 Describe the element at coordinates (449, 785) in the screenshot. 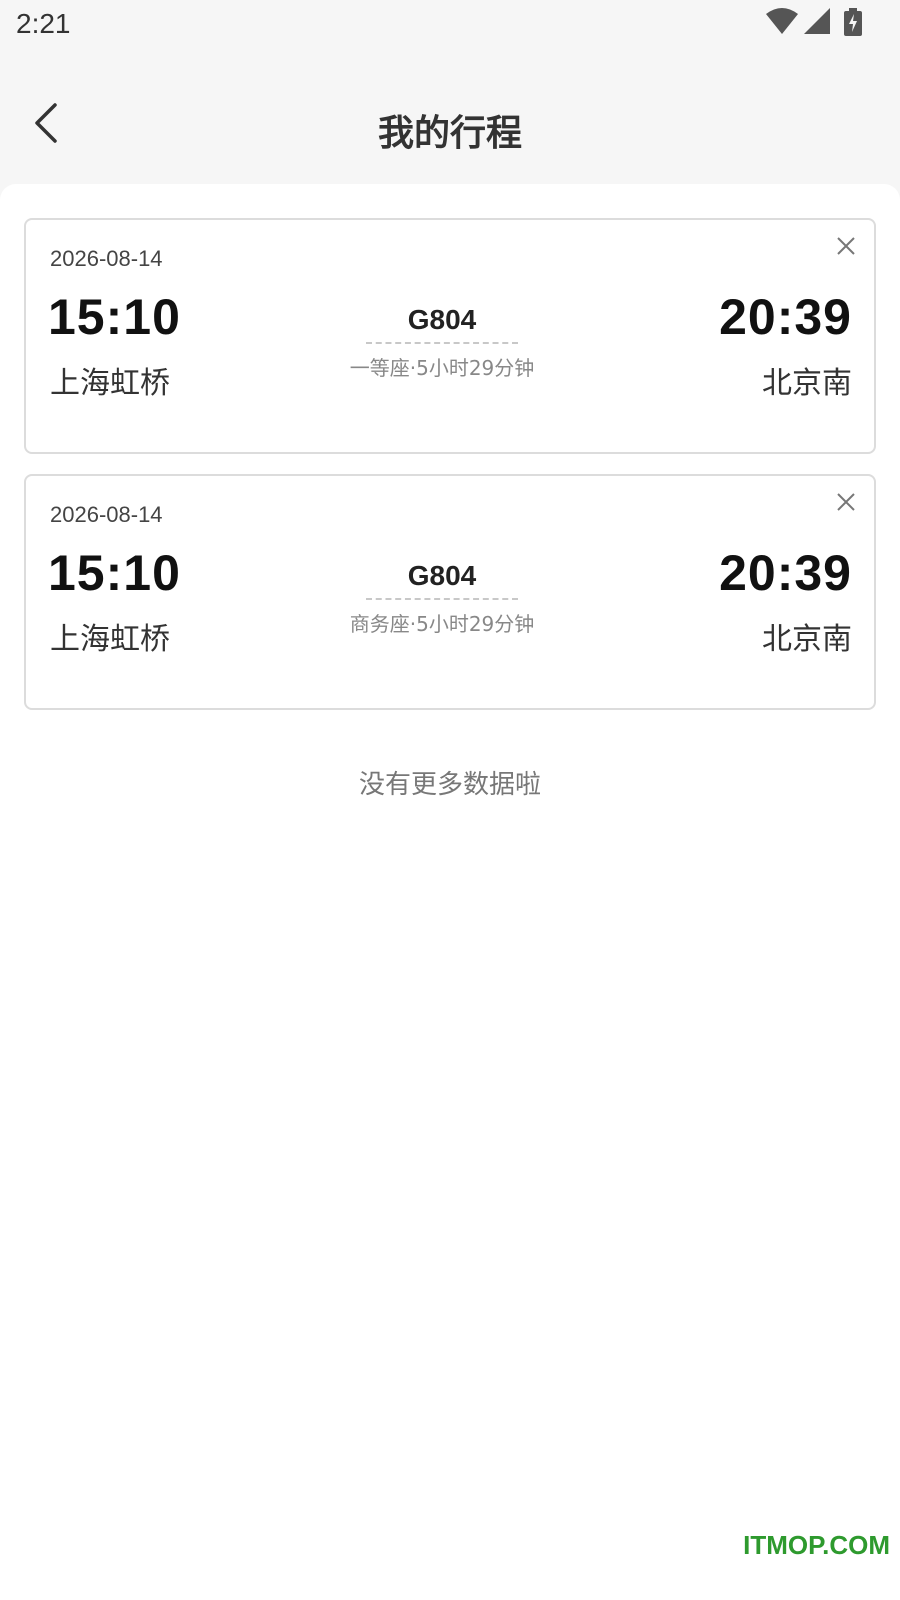

I see `end-of-list-text: 没有更多数据啦` at that location.